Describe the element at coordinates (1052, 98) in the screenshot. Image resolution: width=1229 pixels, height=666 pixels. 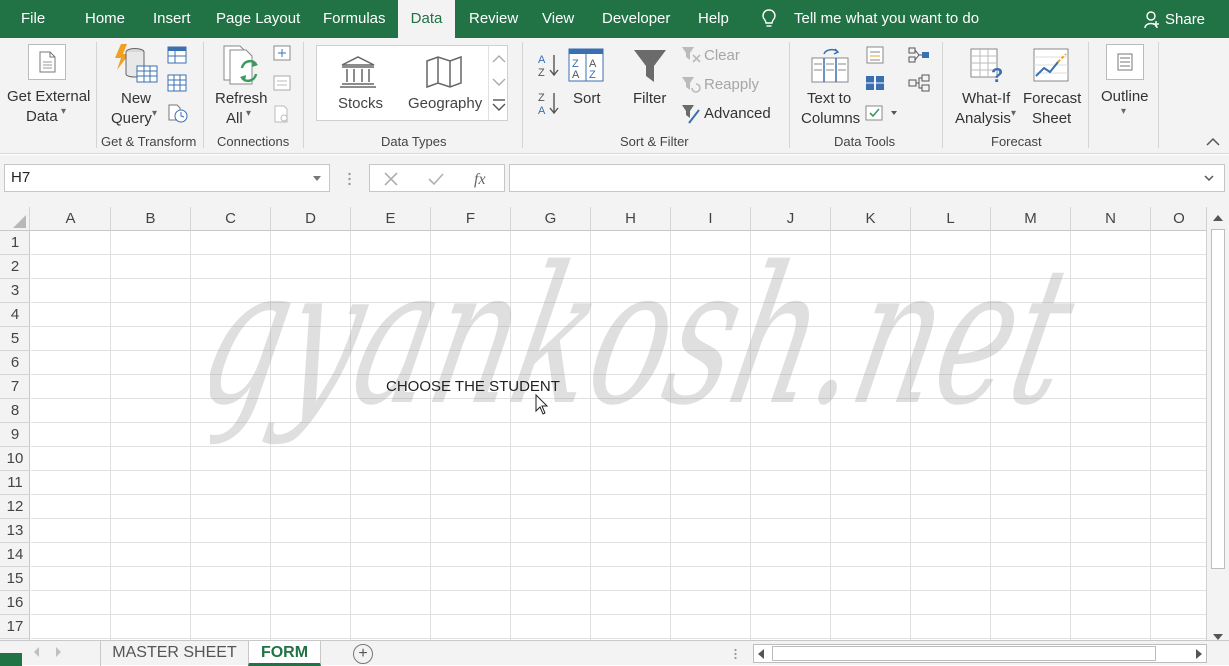
I see `forecast-sheet-button: Forecast` at that location.